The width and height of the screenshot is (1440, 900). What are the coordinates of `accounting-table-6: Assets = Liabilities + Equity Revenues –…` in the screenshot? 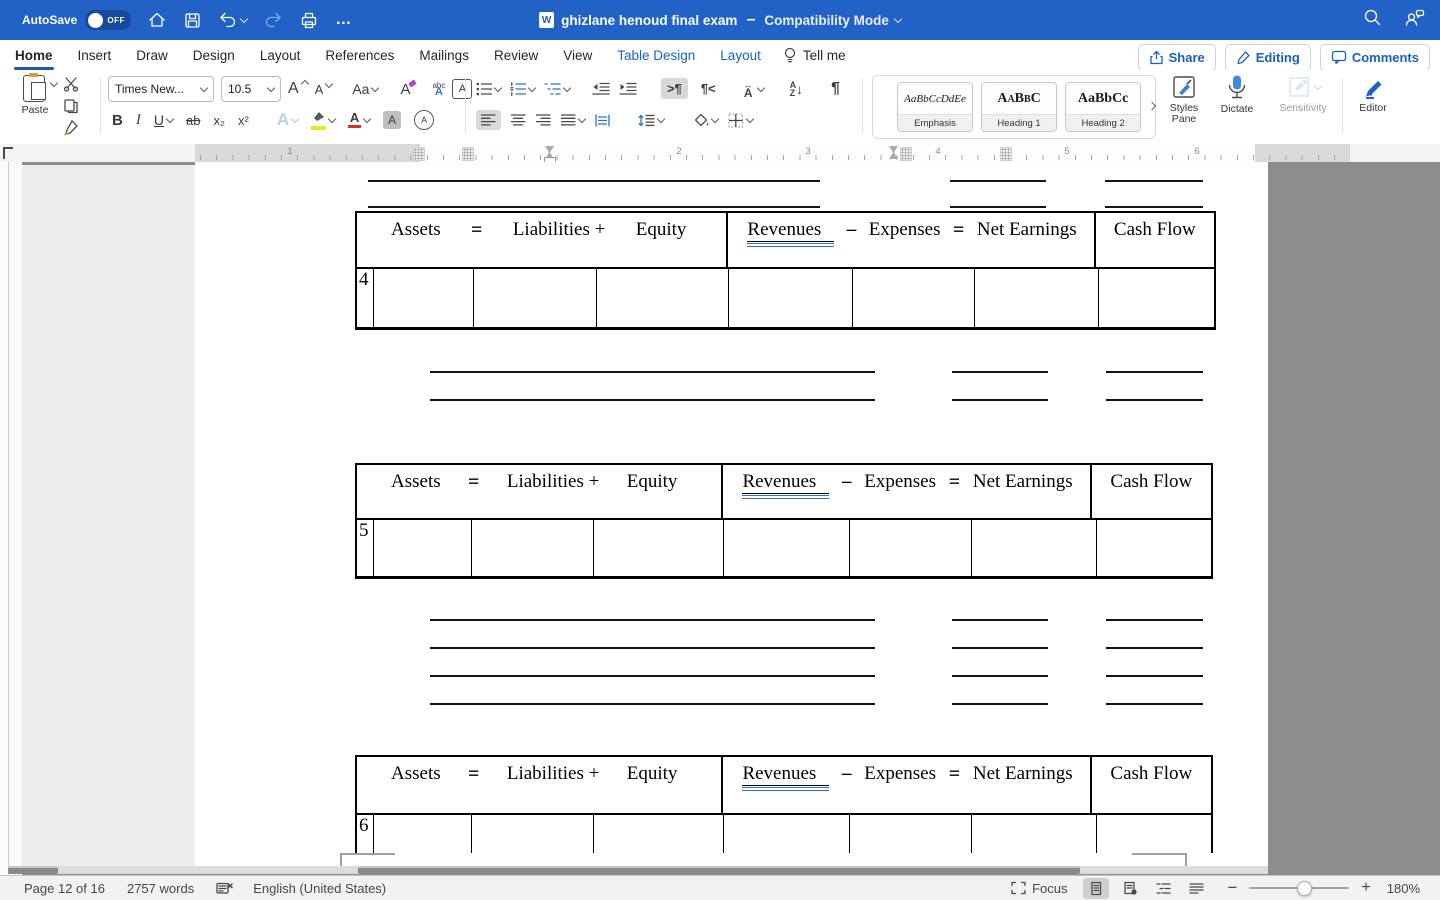 It's located at (784, 804).